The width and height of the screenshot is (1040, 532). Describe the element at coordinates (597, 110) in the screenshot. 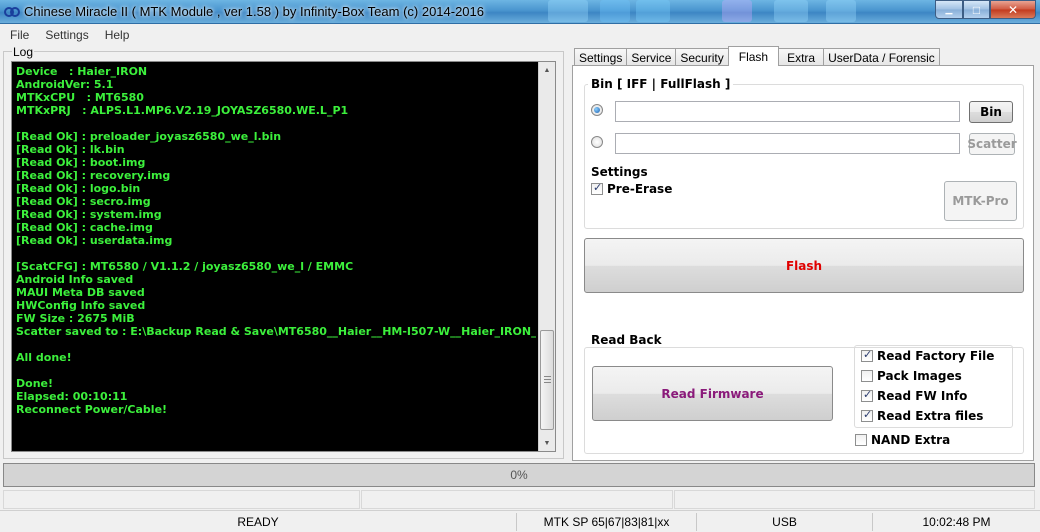

I see `bin-radio` at that location.